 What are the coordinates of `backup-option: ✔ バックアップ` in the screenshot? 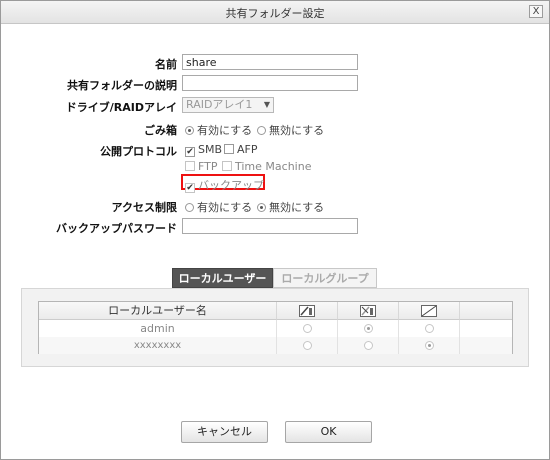 It's located at (224, 185).